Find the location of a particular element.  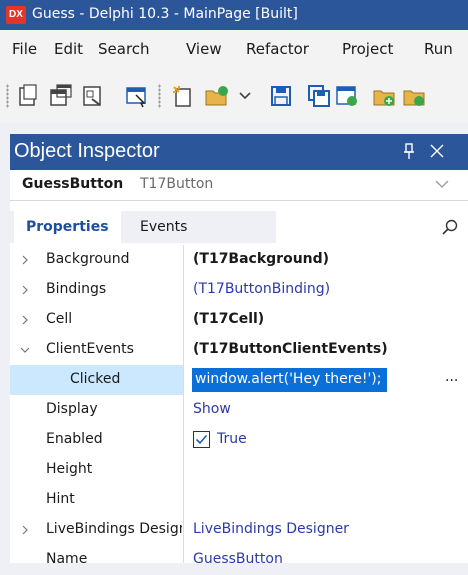

tab-events: Events is located at coordinates (163, 227).